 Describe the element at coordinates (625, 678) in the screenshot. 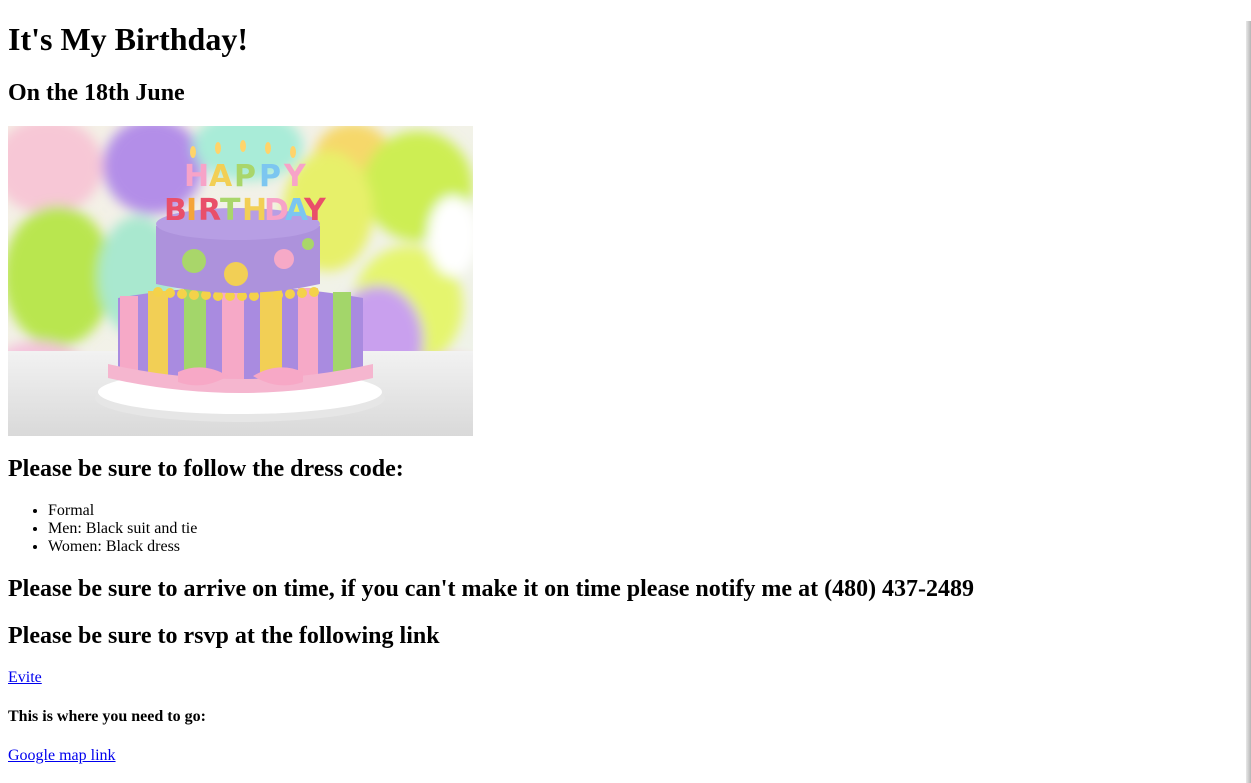

I see `rsvp-paragraph: Evite` at that location.